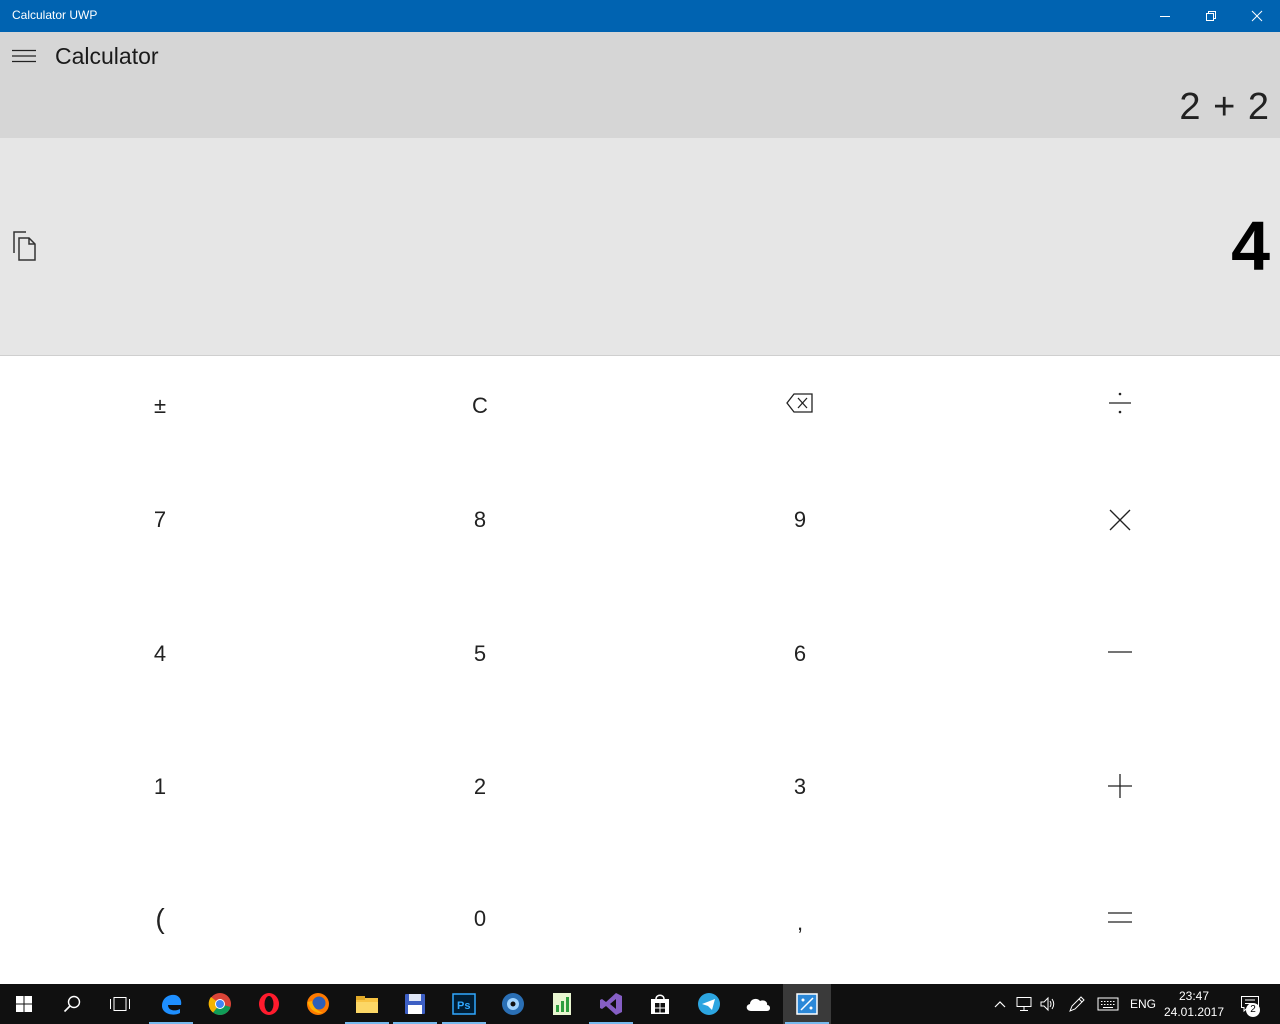 The image size is (1280, 1024). I want to click on digit-5-button: 5, so click(480, 653).